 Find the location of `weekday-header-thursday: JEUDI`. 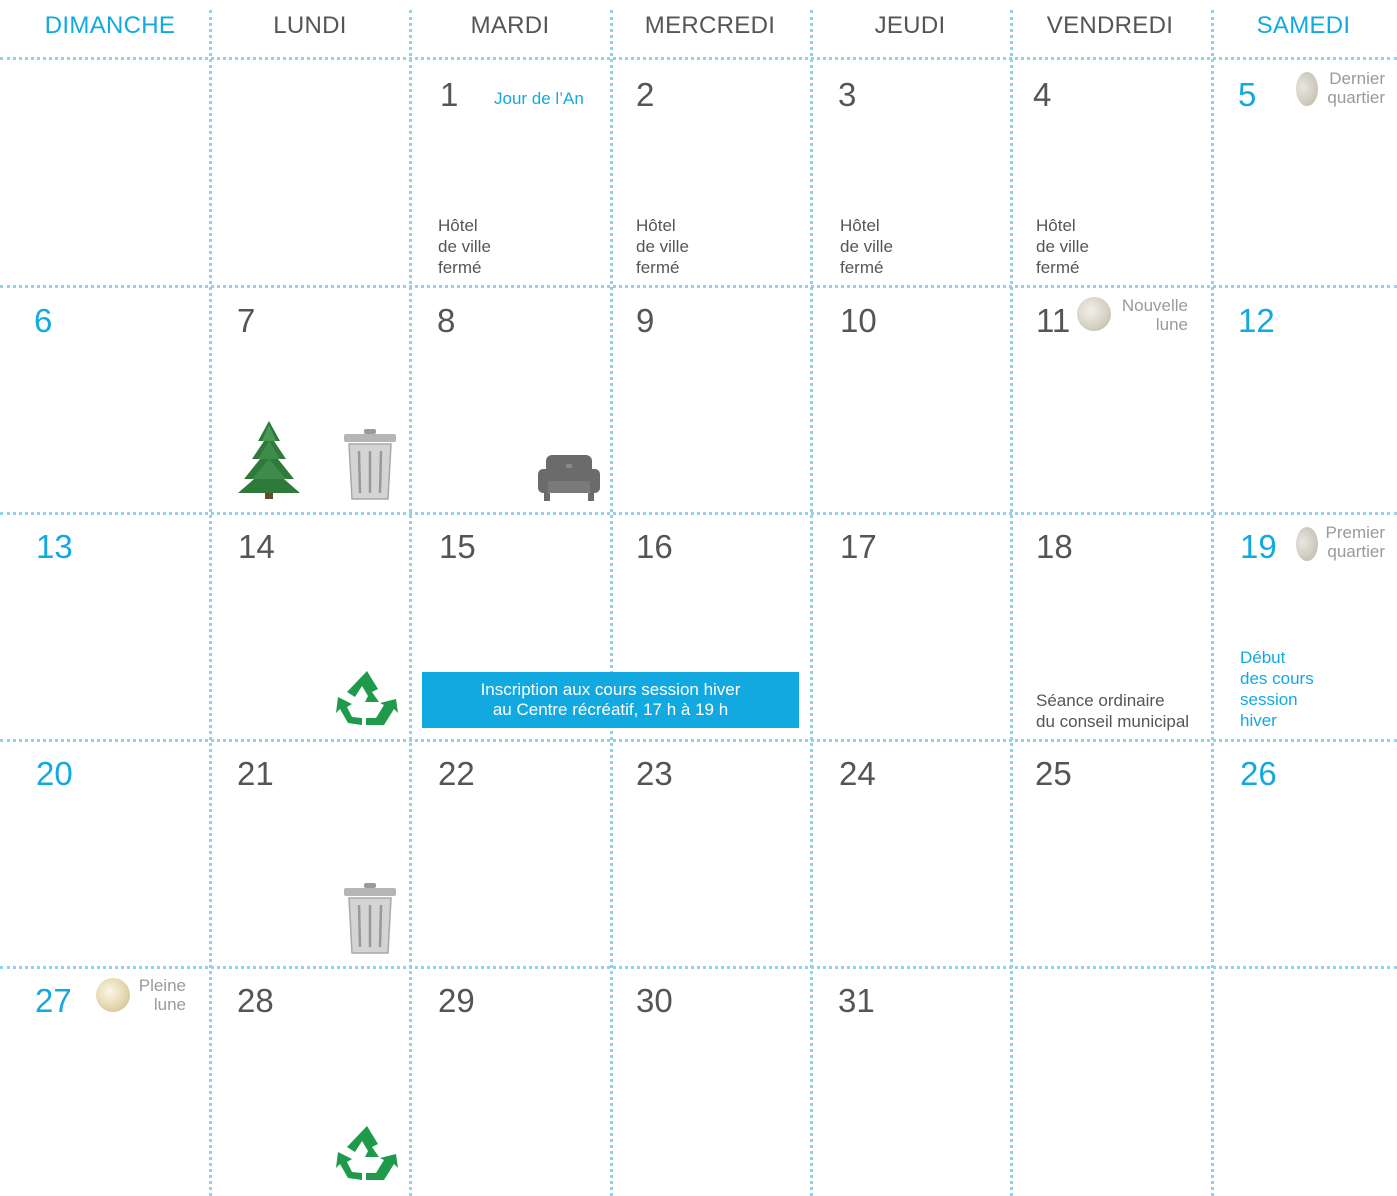

weekday-header-thursday: JEUDI is located at coordinates (910, 25).